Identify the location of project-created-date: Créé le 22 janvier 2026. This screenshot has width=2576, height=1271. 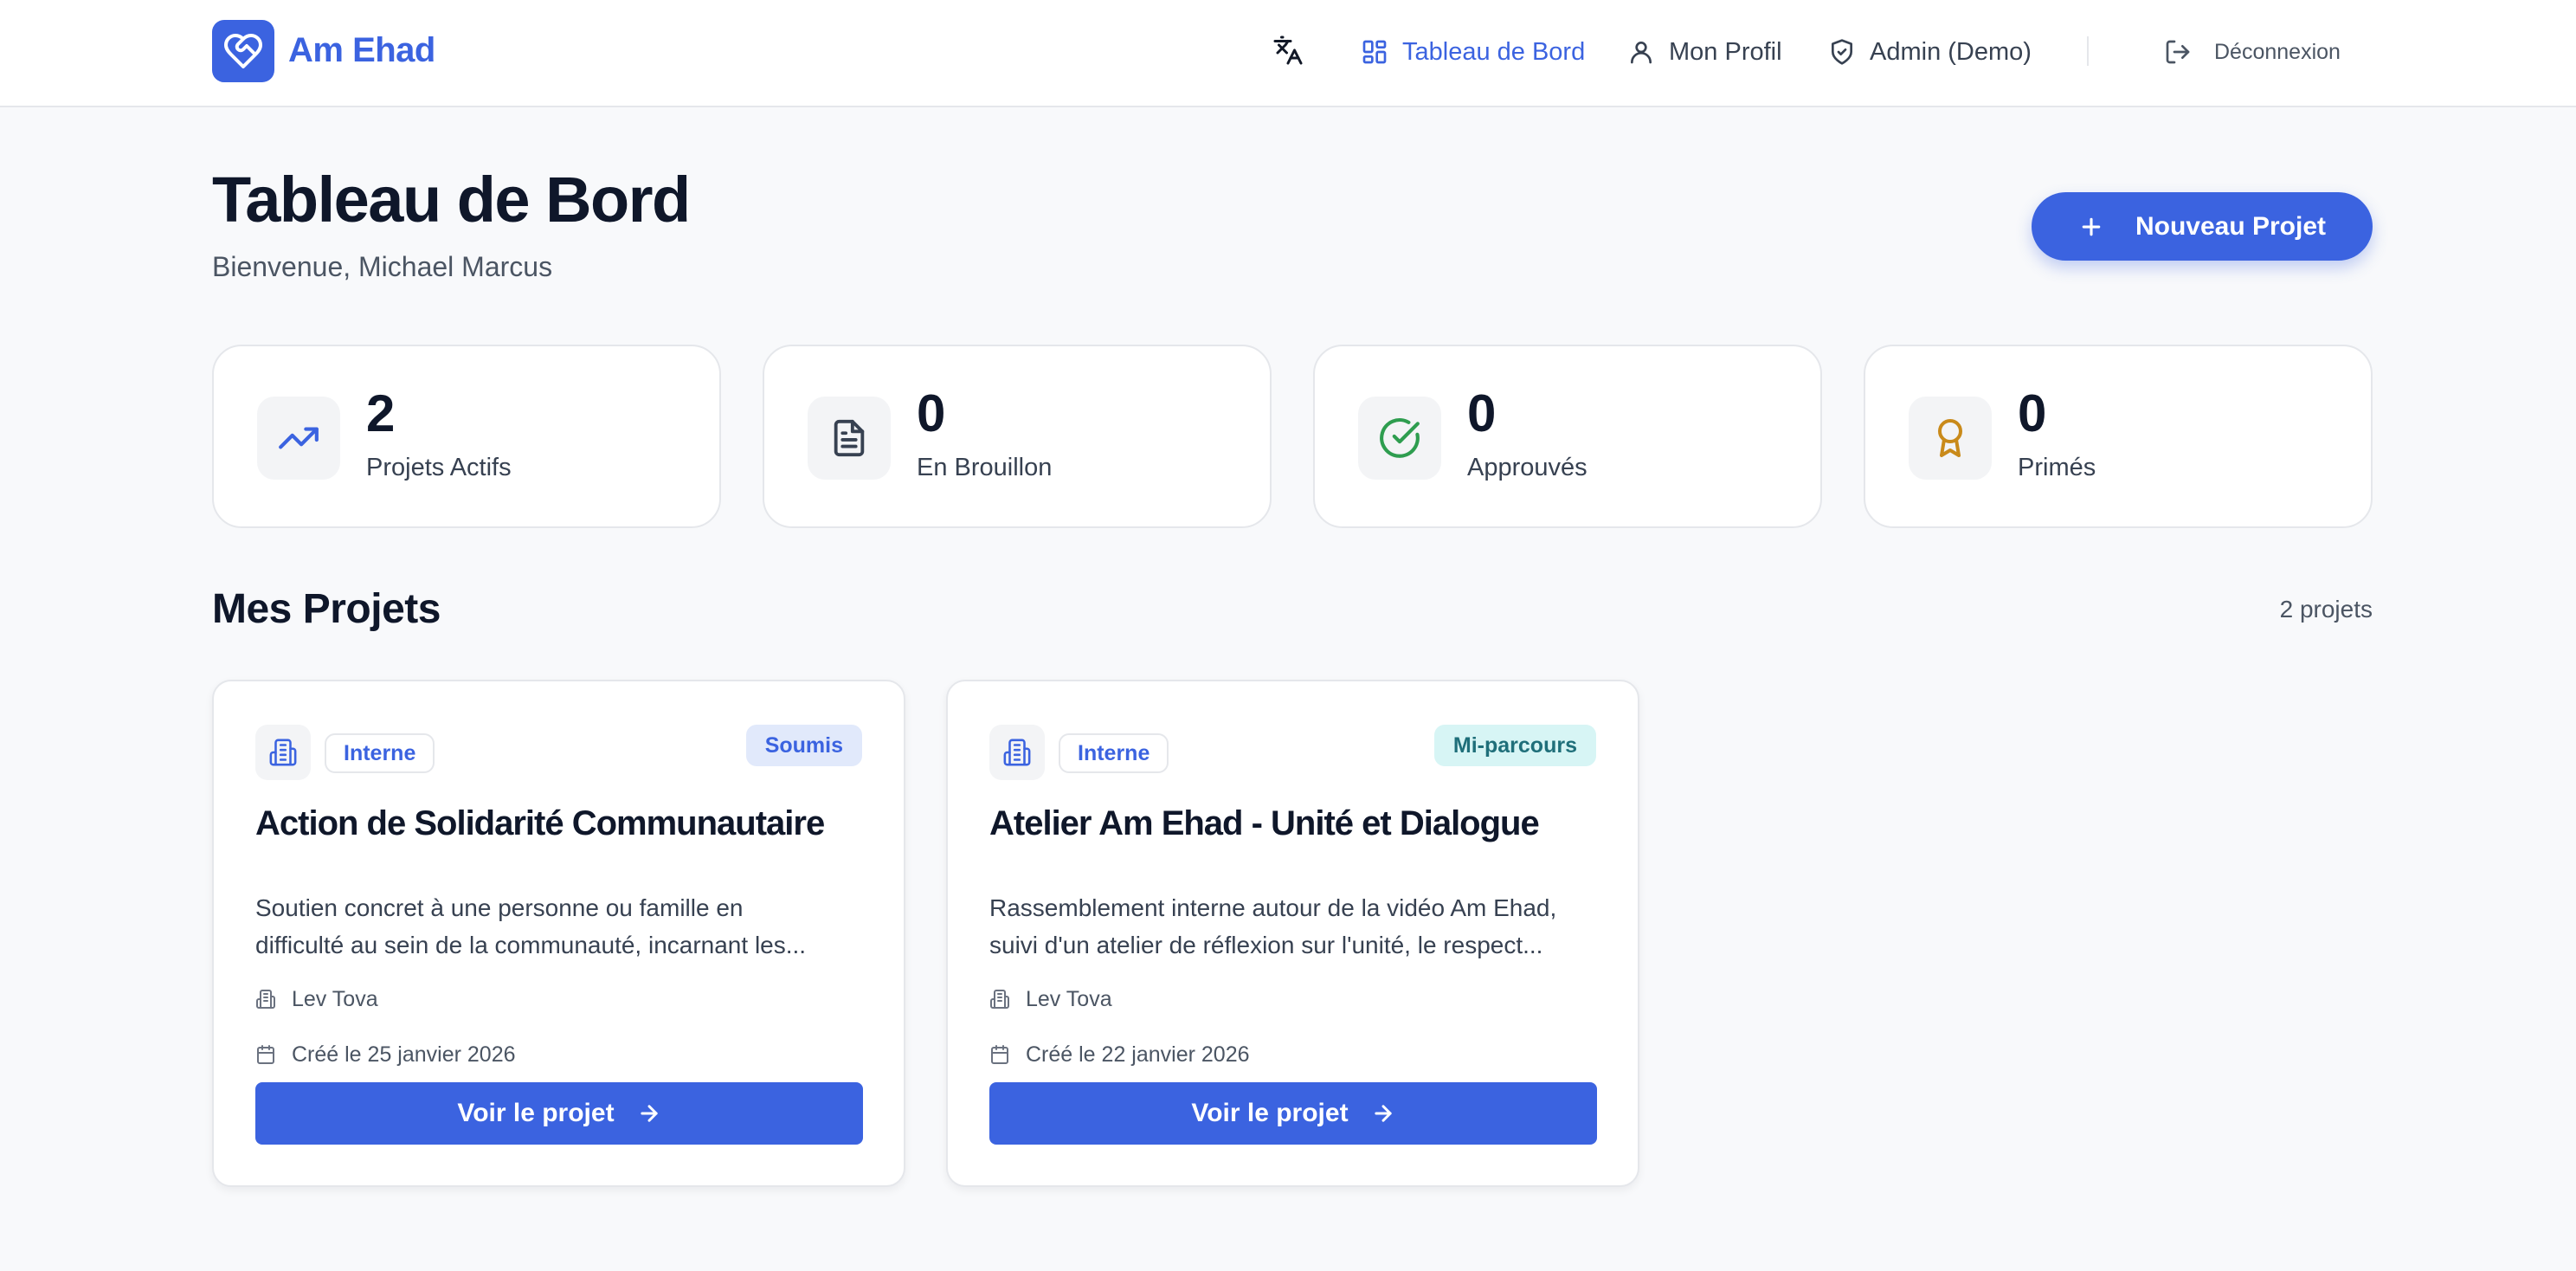
(1119, 1054).